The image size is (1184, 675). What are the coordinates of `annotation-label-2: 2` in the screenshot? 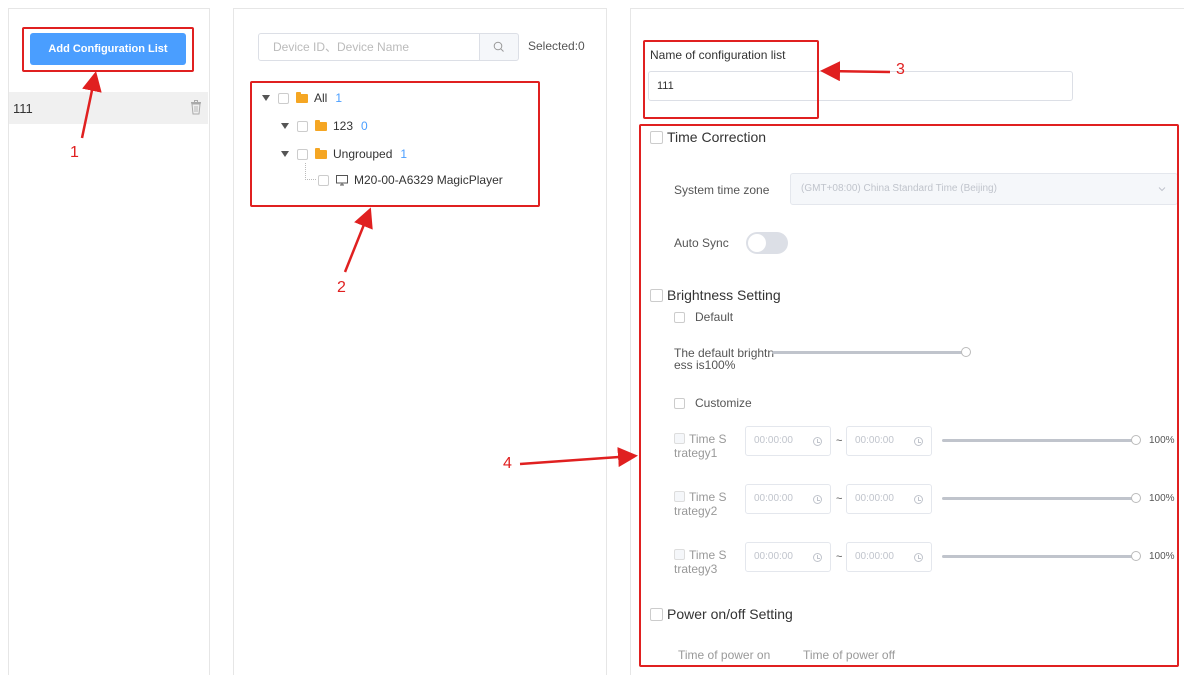 It's located at (341, 287).